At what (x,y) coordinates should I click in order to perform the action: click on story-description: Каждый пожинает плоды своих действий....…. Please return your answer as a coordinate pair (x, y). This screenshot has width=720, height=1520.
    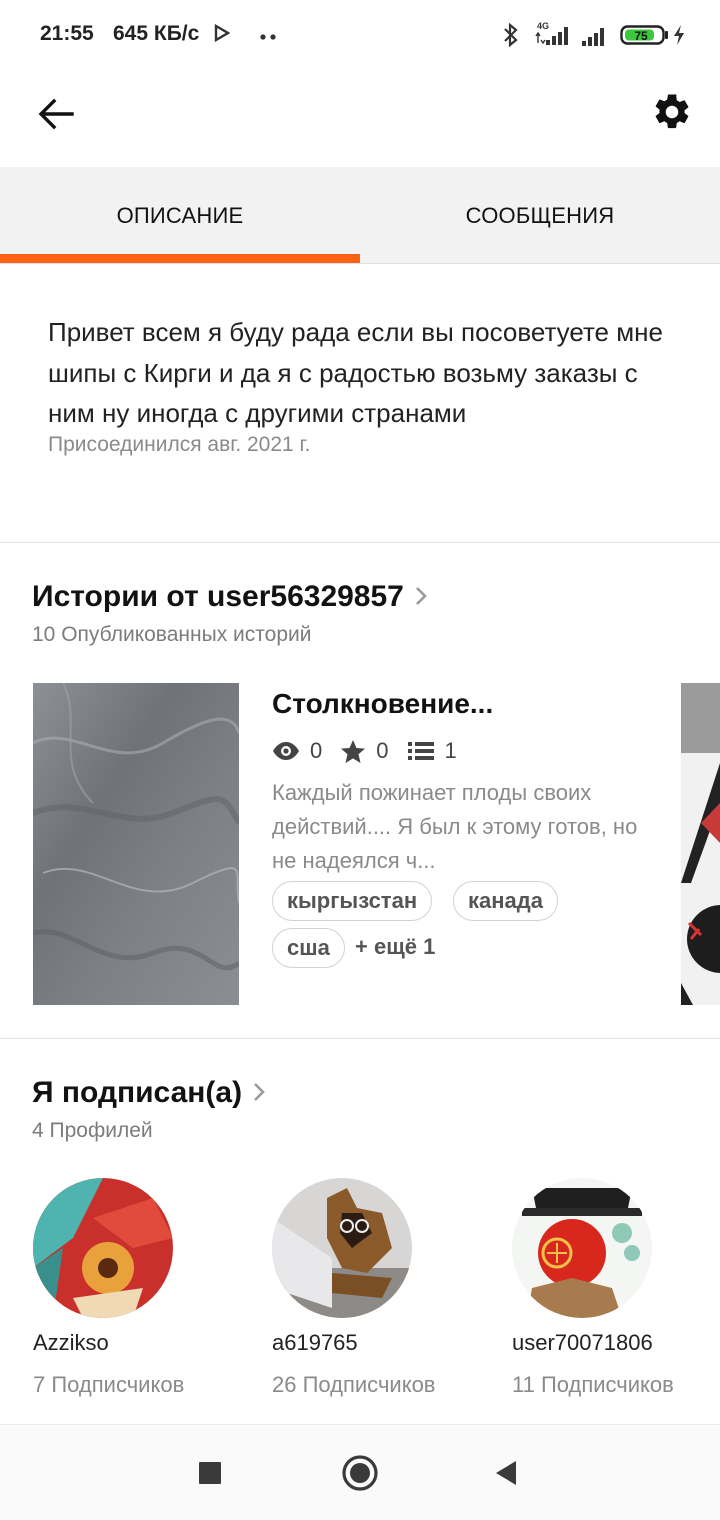
    Looking at the image, I should click on (455, 826).